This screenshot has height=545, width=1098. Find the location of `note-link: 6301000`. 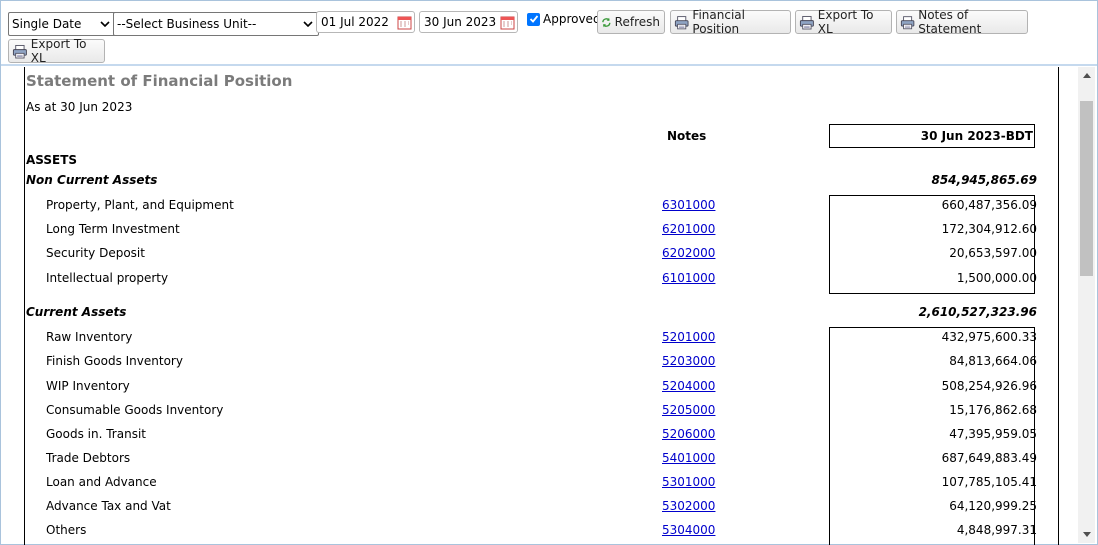

note-link: 6301000 is located at coordinates (688, 205).